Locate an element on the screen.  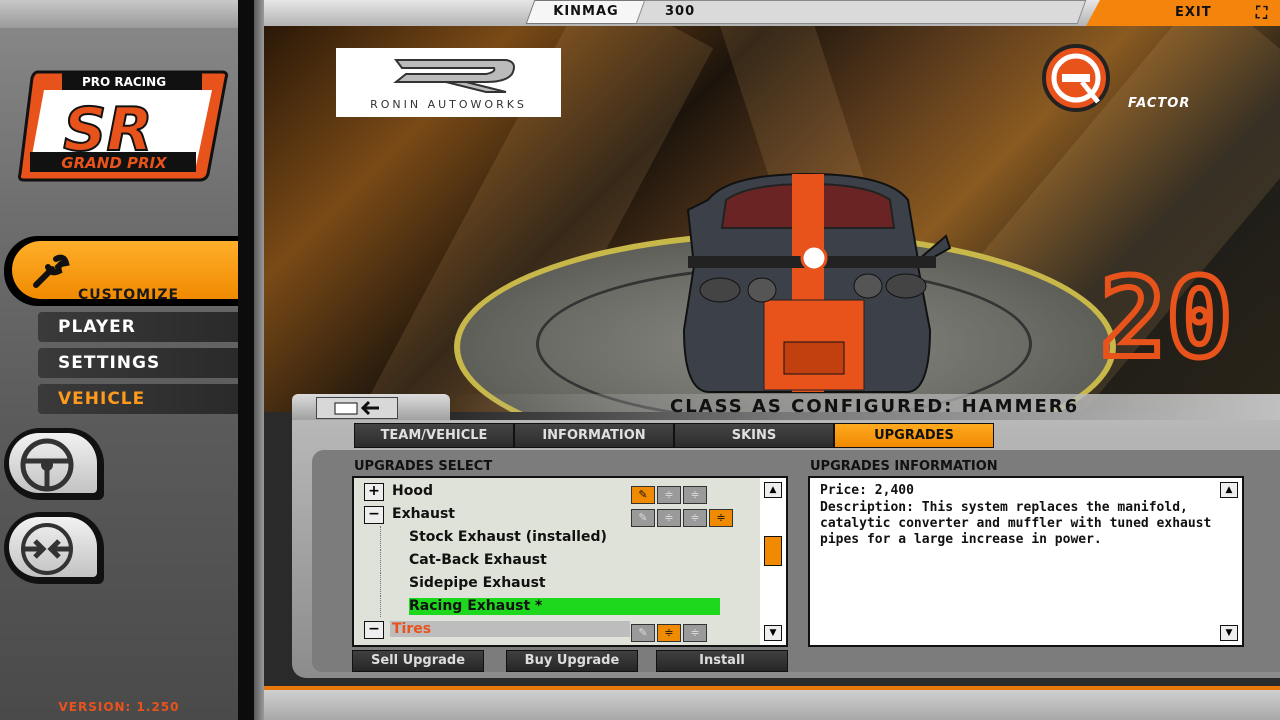
hood-level-icons: ✎ ≑ ≑ is located at coordinates (670, 493).